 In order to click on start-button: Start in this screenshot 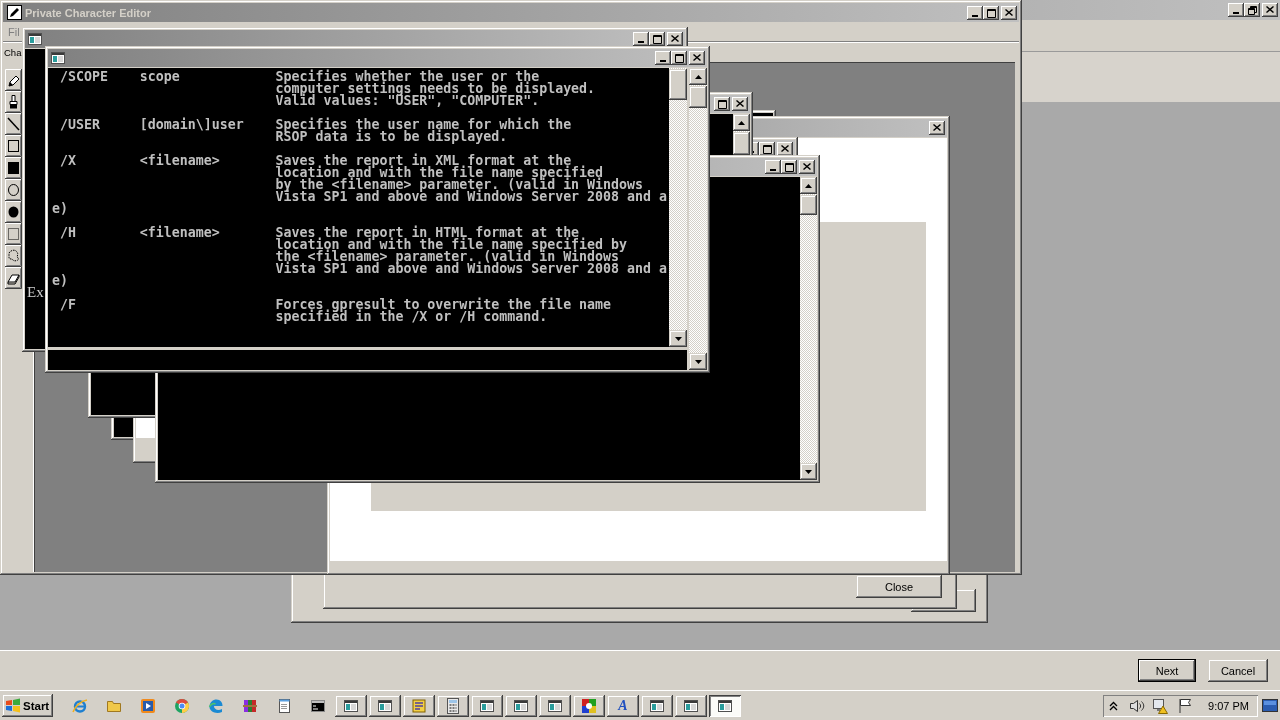, I will do `click(27, 705)`.